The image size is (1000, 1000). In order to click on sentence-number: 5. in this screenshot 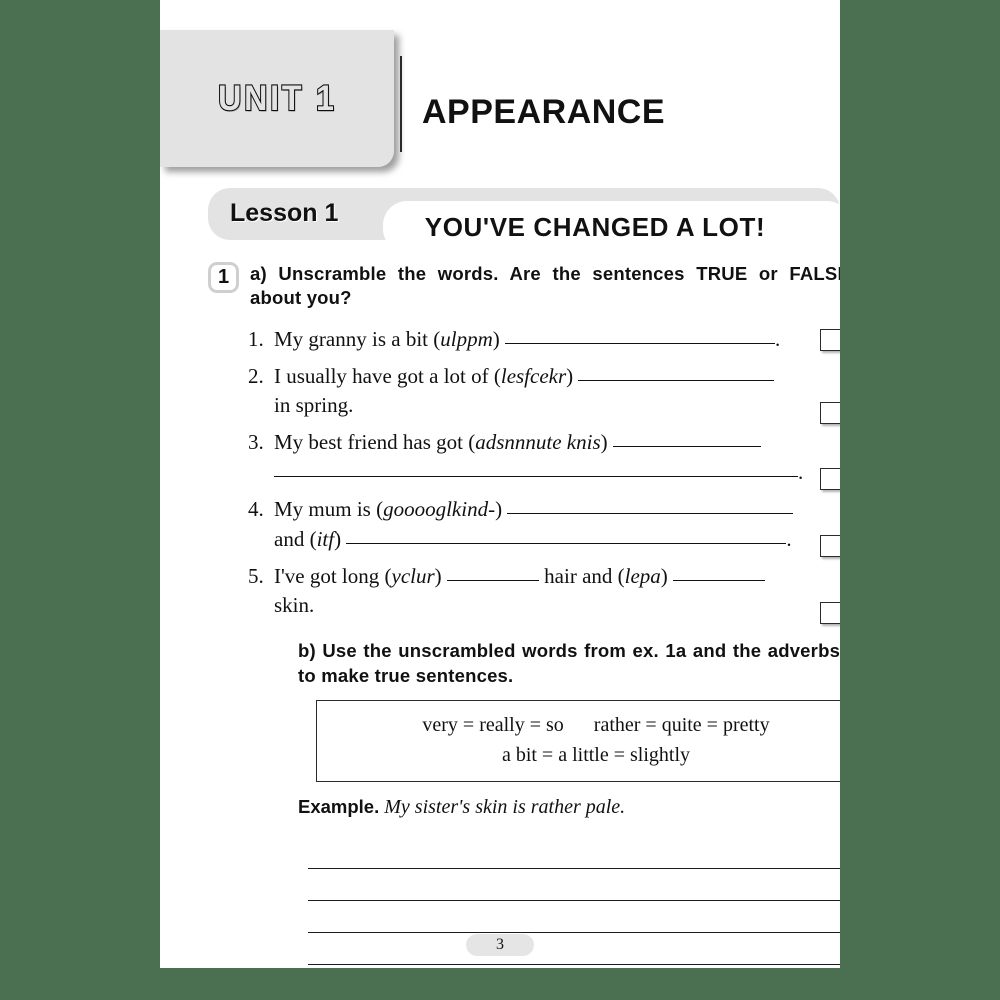, I will do `click(256, 575)`.